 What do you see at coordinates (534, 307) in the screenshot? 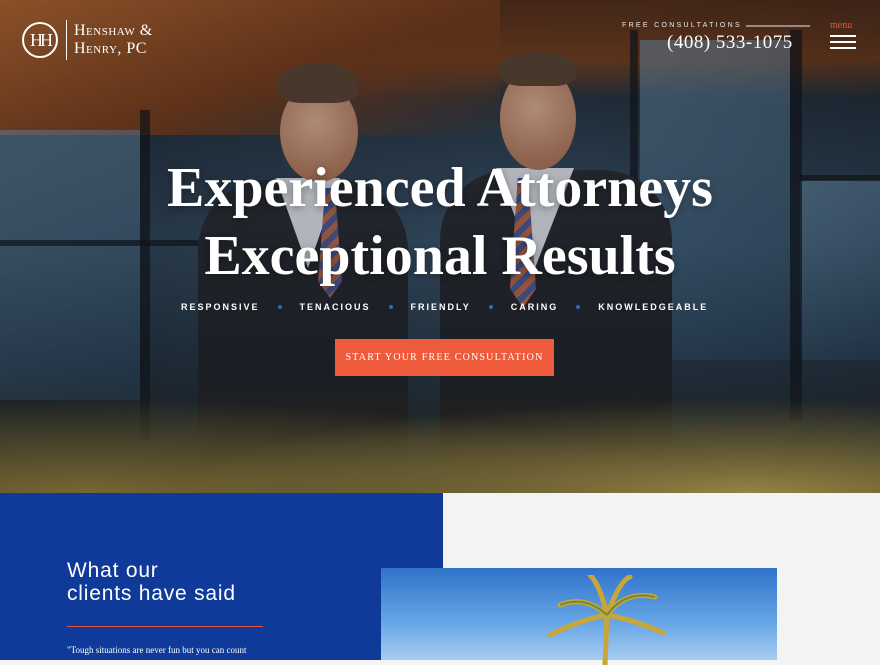
I see `value-item: CARING` at bounding box center [534, 307].